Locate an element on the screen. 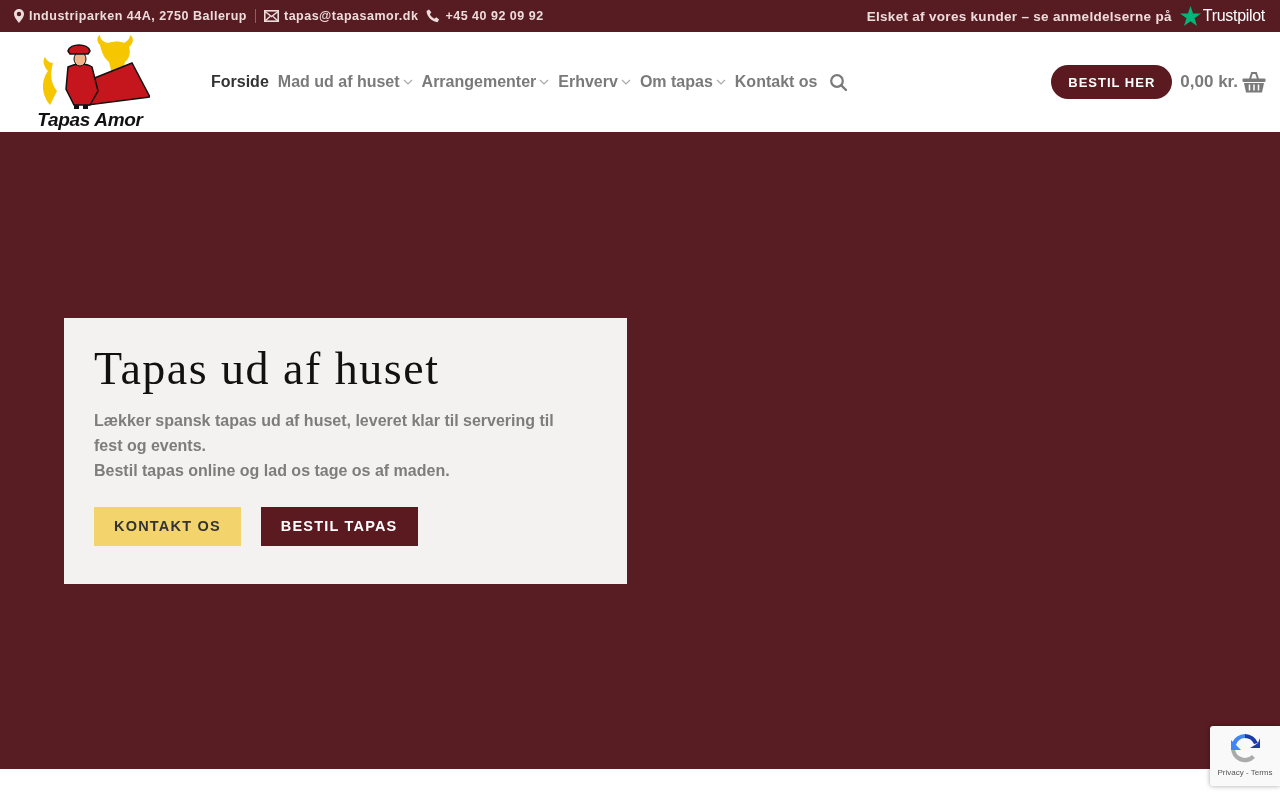  order-button: BESTIL HER is located at coordinates (1112, 82).